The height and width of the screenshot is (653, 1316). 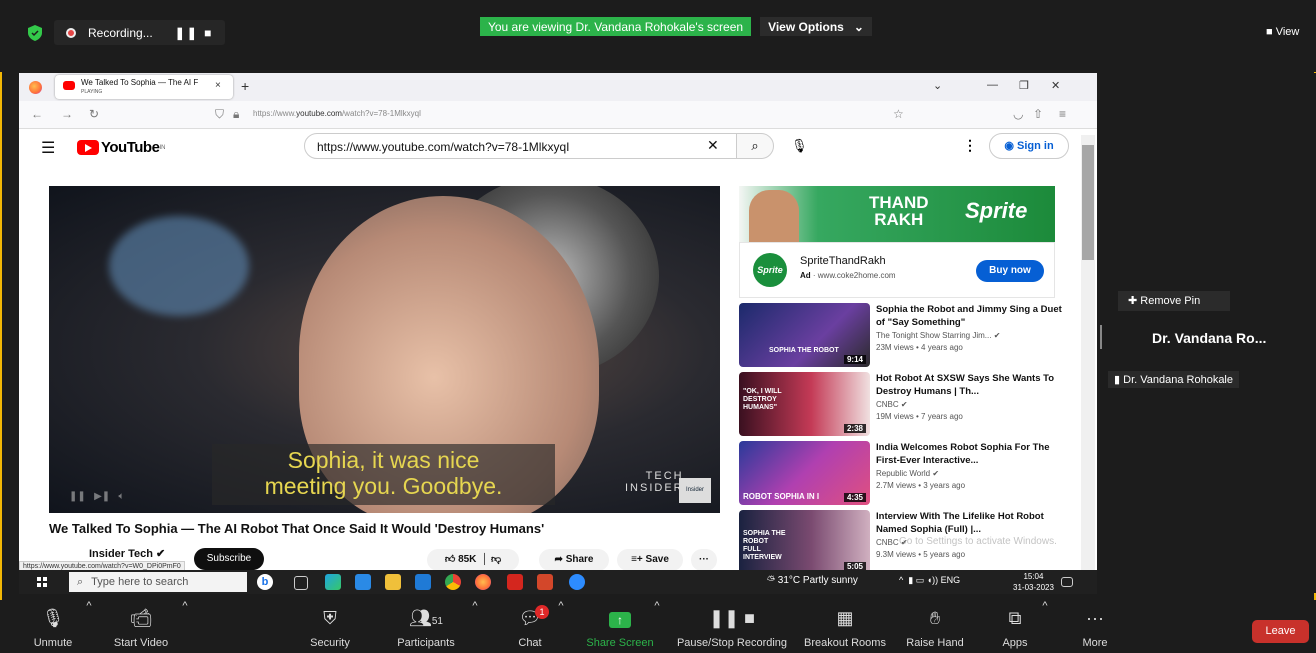 What do you see at coordinates (67, 114) in the screenshot?
I see `forward-arrow-icon: →` at bounding box center [67, 114].